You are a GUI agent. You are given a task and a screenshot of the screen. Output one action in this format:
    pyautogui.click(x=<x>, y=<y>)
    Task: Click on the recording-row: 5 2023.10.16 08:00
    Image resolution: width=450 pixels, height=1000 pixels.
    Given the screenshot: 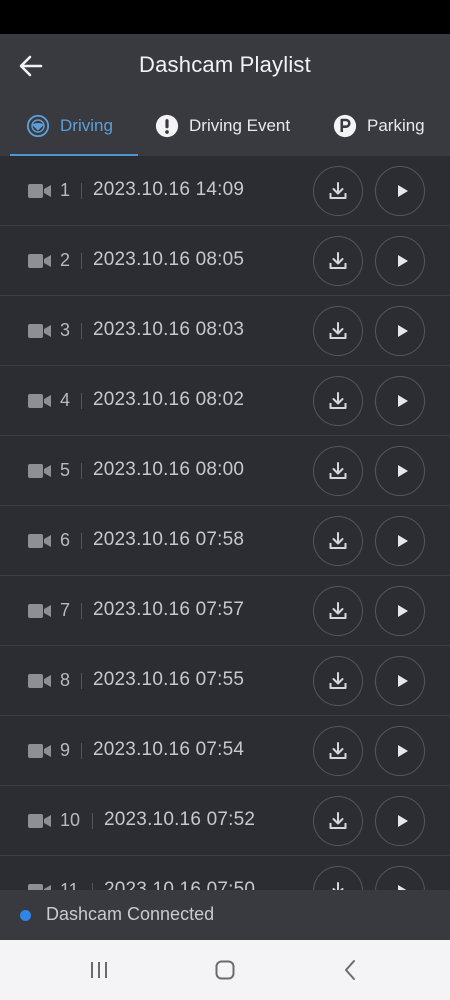 What is the action you would take?
    pyautogui.click(x=225, y=471)
    